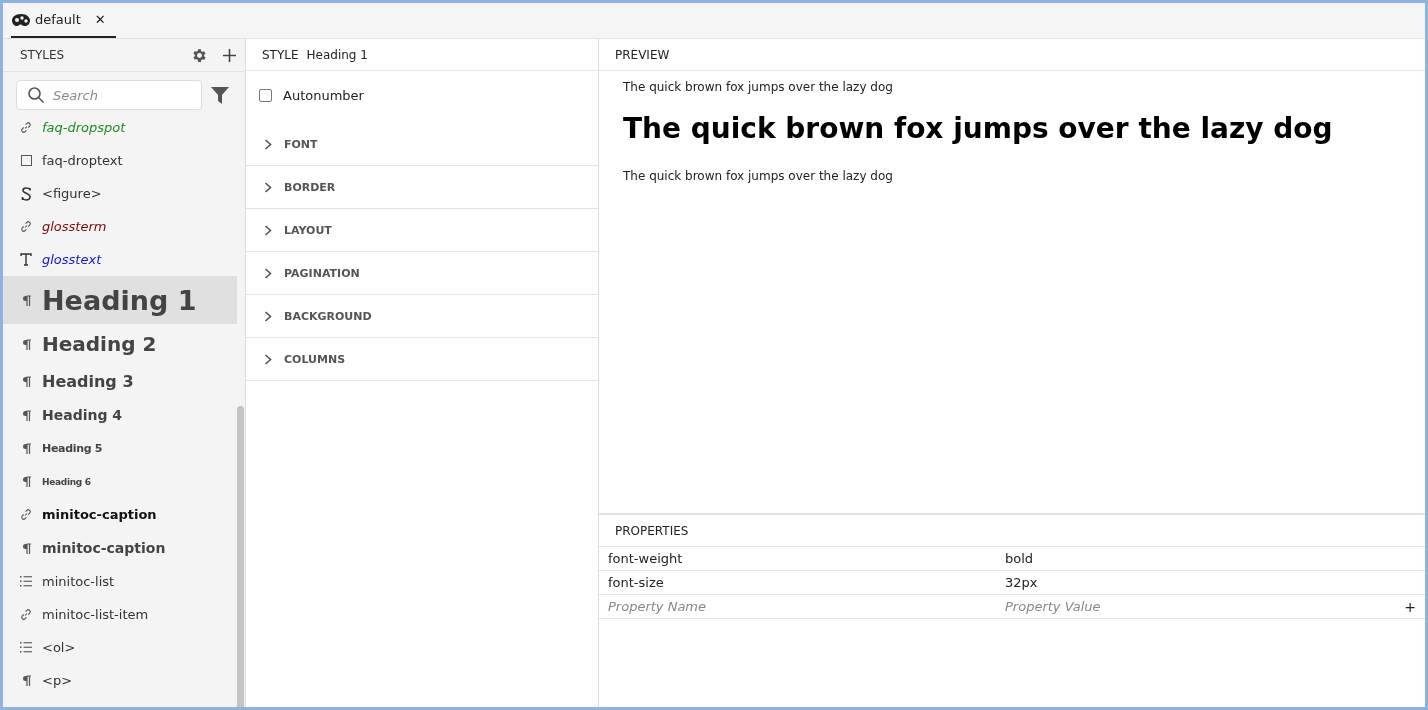 This screenshot has height=710, width=1428. I want to click on search-icon, so click(36, 95).